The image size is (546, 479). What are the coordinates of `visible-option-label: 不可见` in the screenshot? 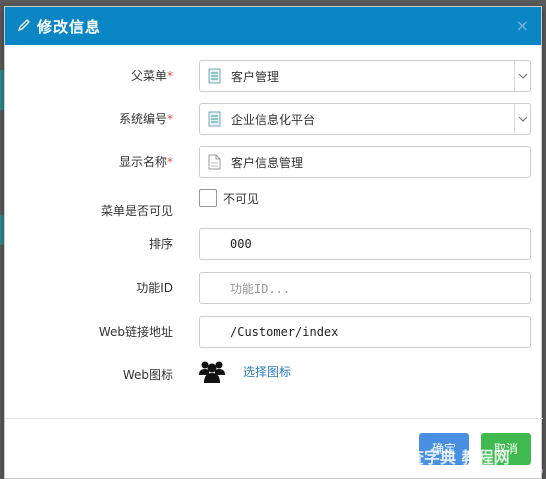 It's located at (241, 199).